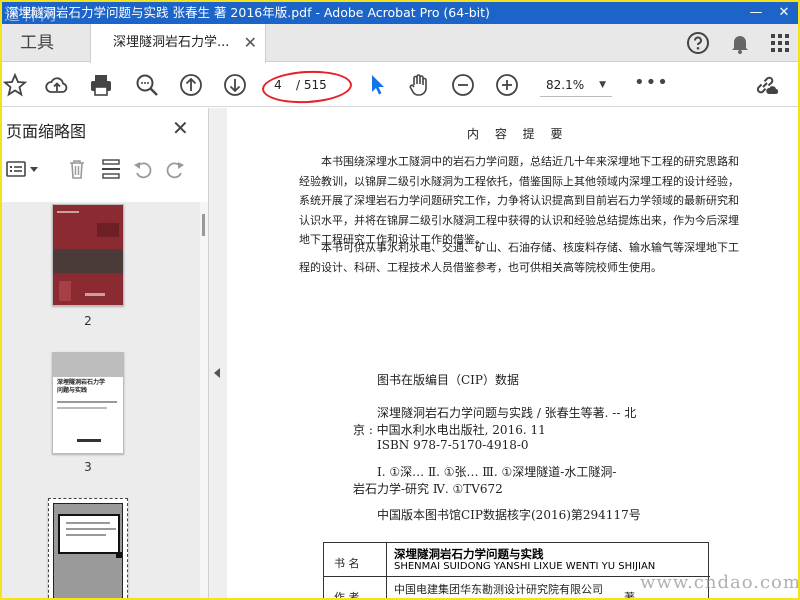 The width and height of the screenshot is (800, 600). What do you see at coordinates (57, 85) in the screenshot?
I see `cloud-upload-icon` at bounding box center [57, 85].